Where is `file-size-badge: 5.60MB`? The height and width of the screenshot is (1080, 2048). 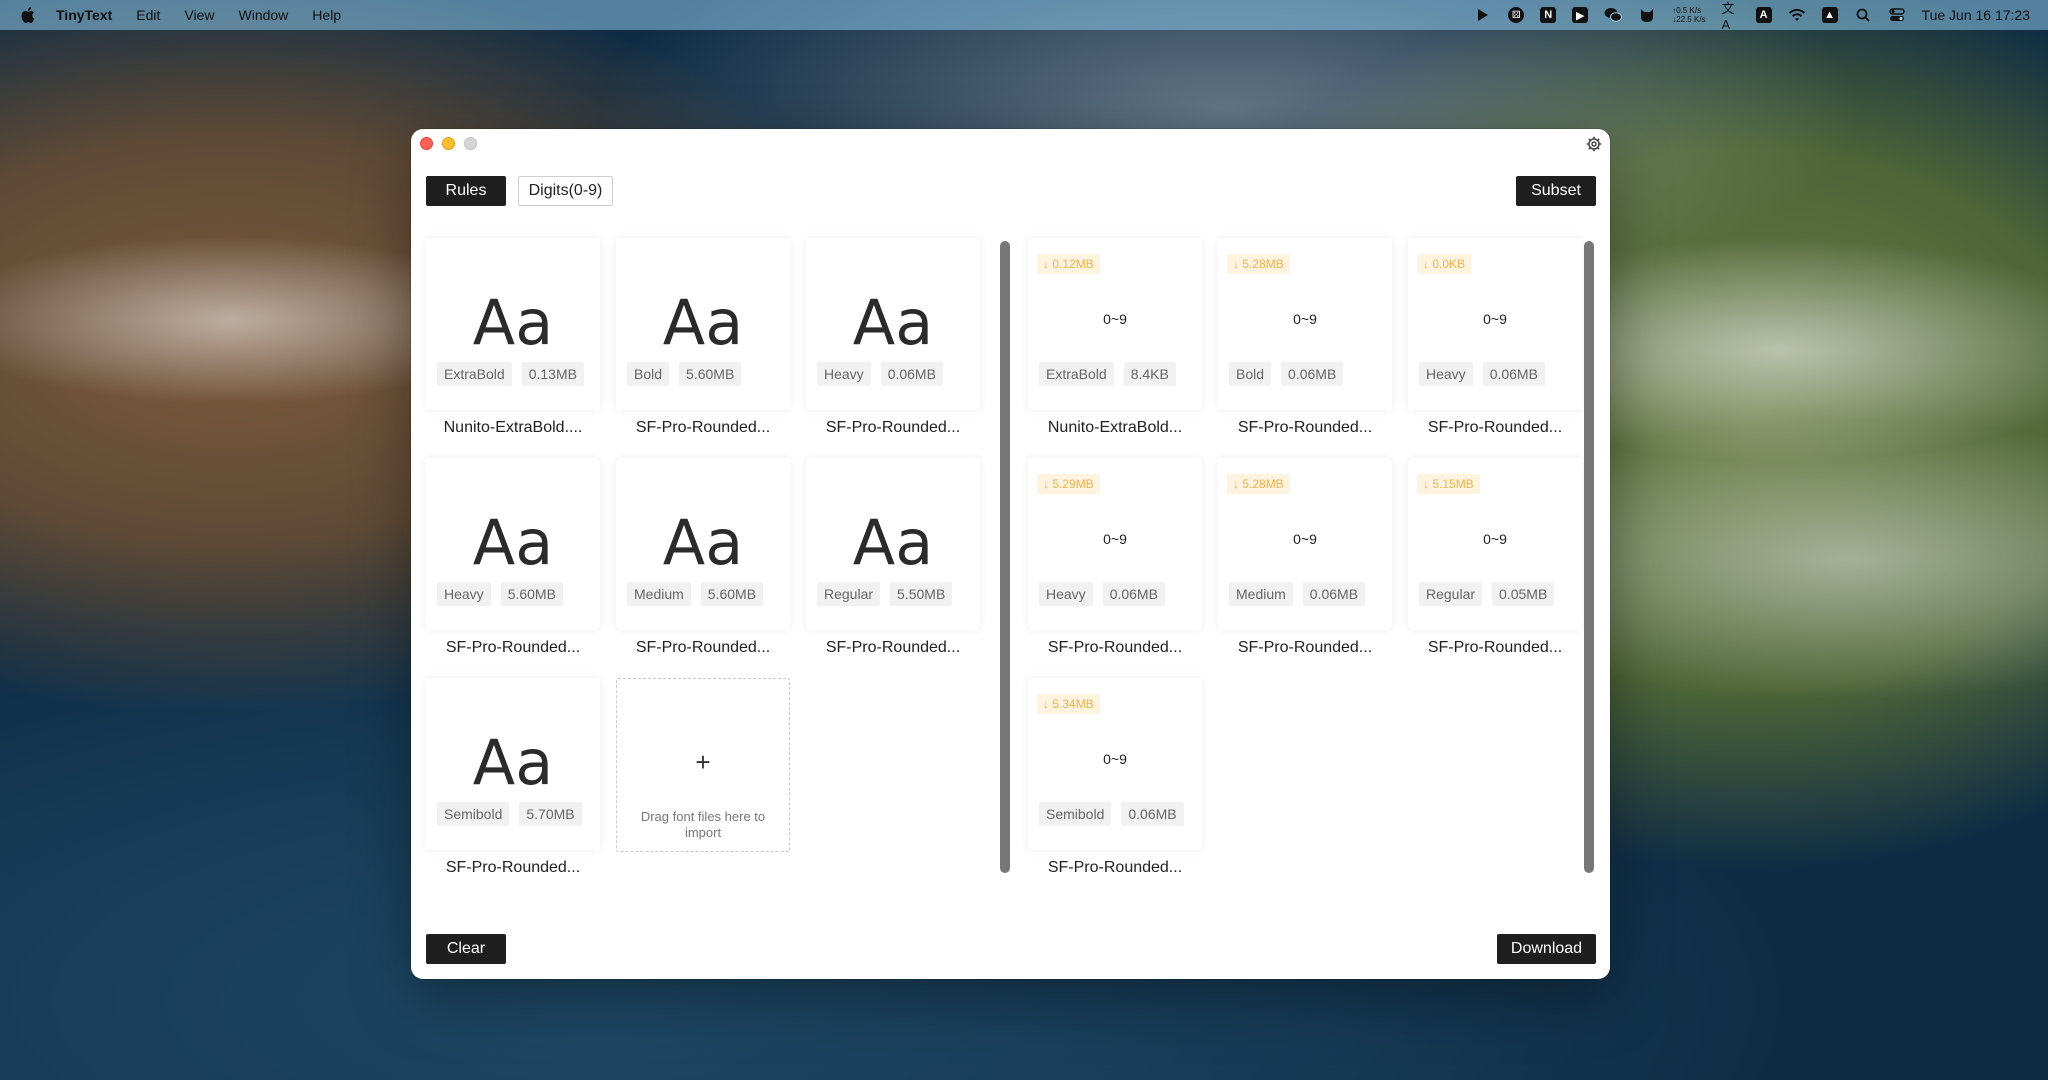 file-size-badge: 5.60MB is located at coordinates (732, 594).